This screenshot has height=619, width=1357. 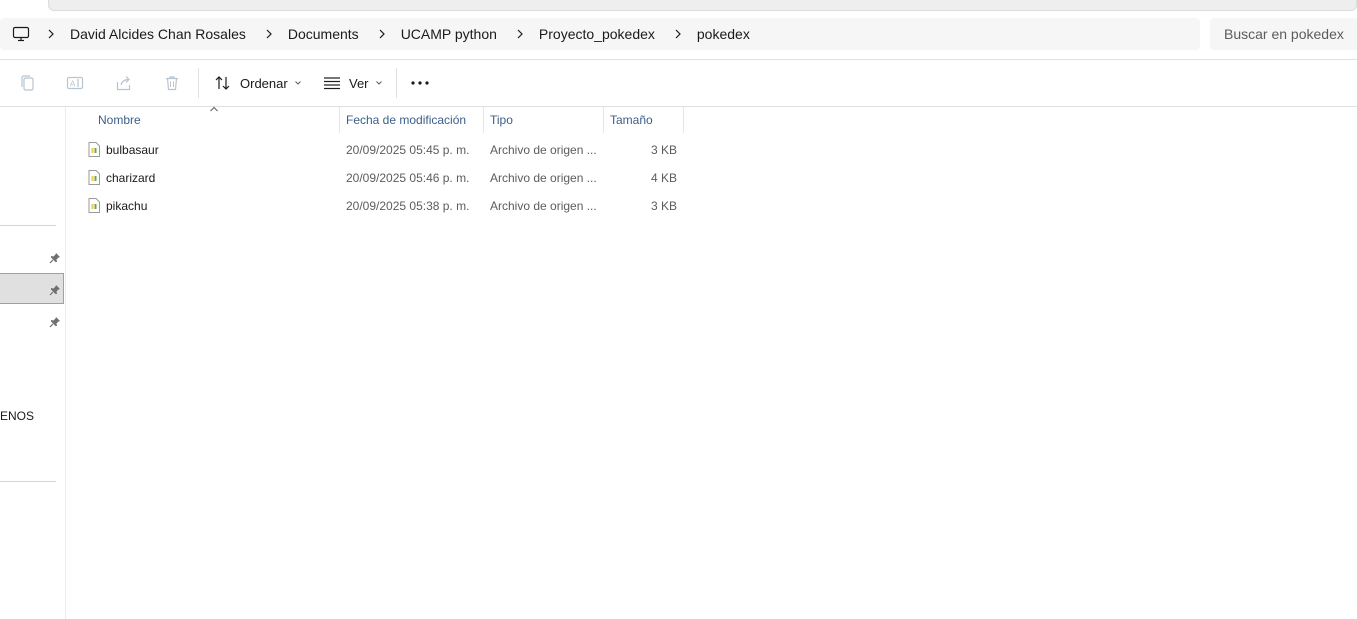 I want to click on view-list-icon, so click(x=332, y=83).